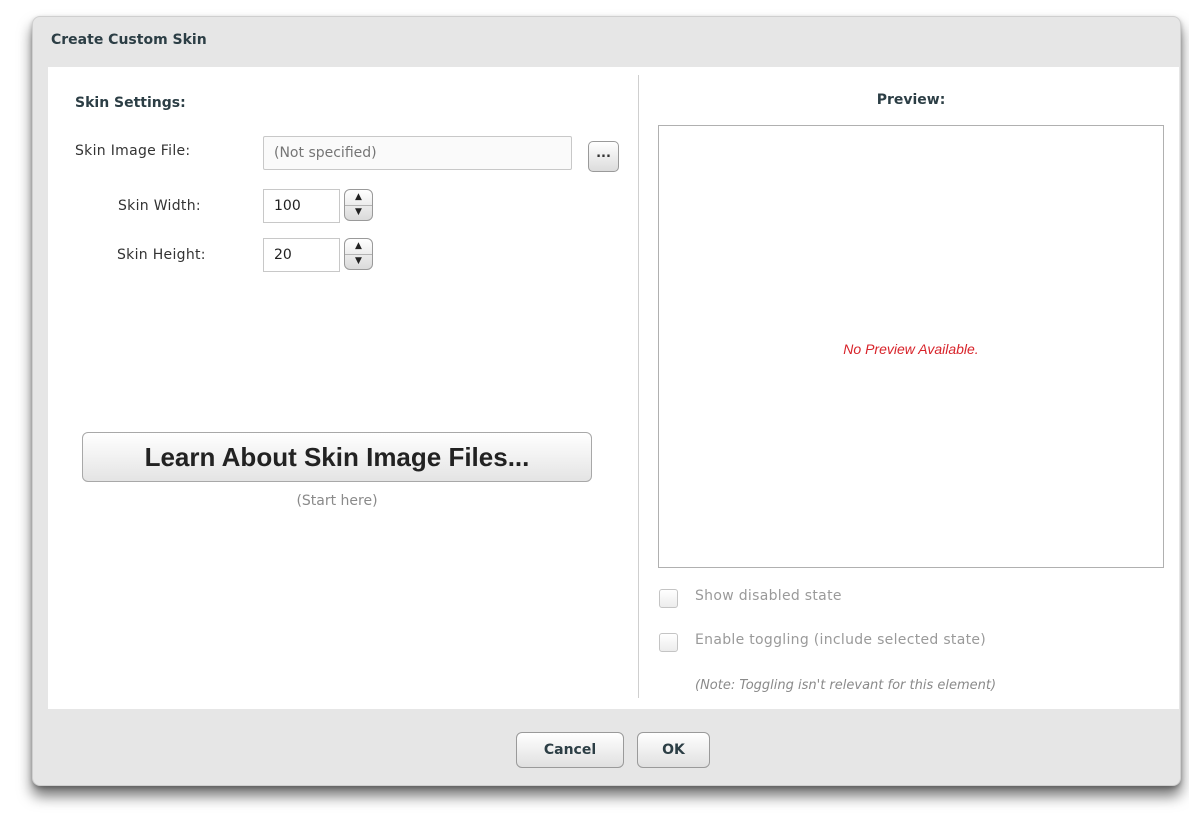  I want to click on skin-image-file-label: Skin Image File:, so click(133, 151).